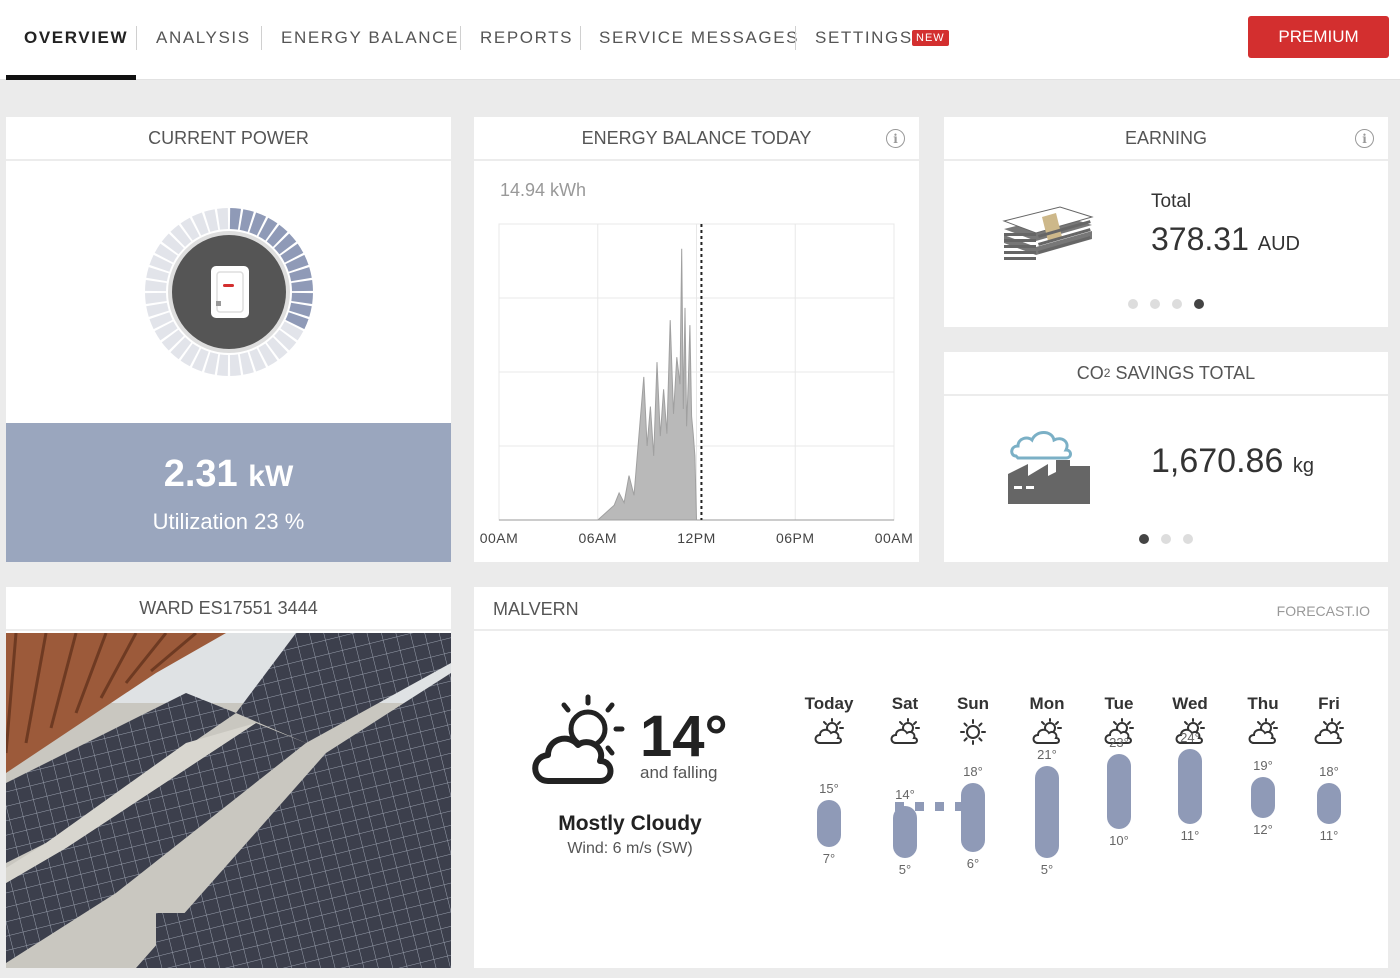 This screenshot has width=1400, height=978. I want to click on tab-reports: REPORTS, so click(526, 38).